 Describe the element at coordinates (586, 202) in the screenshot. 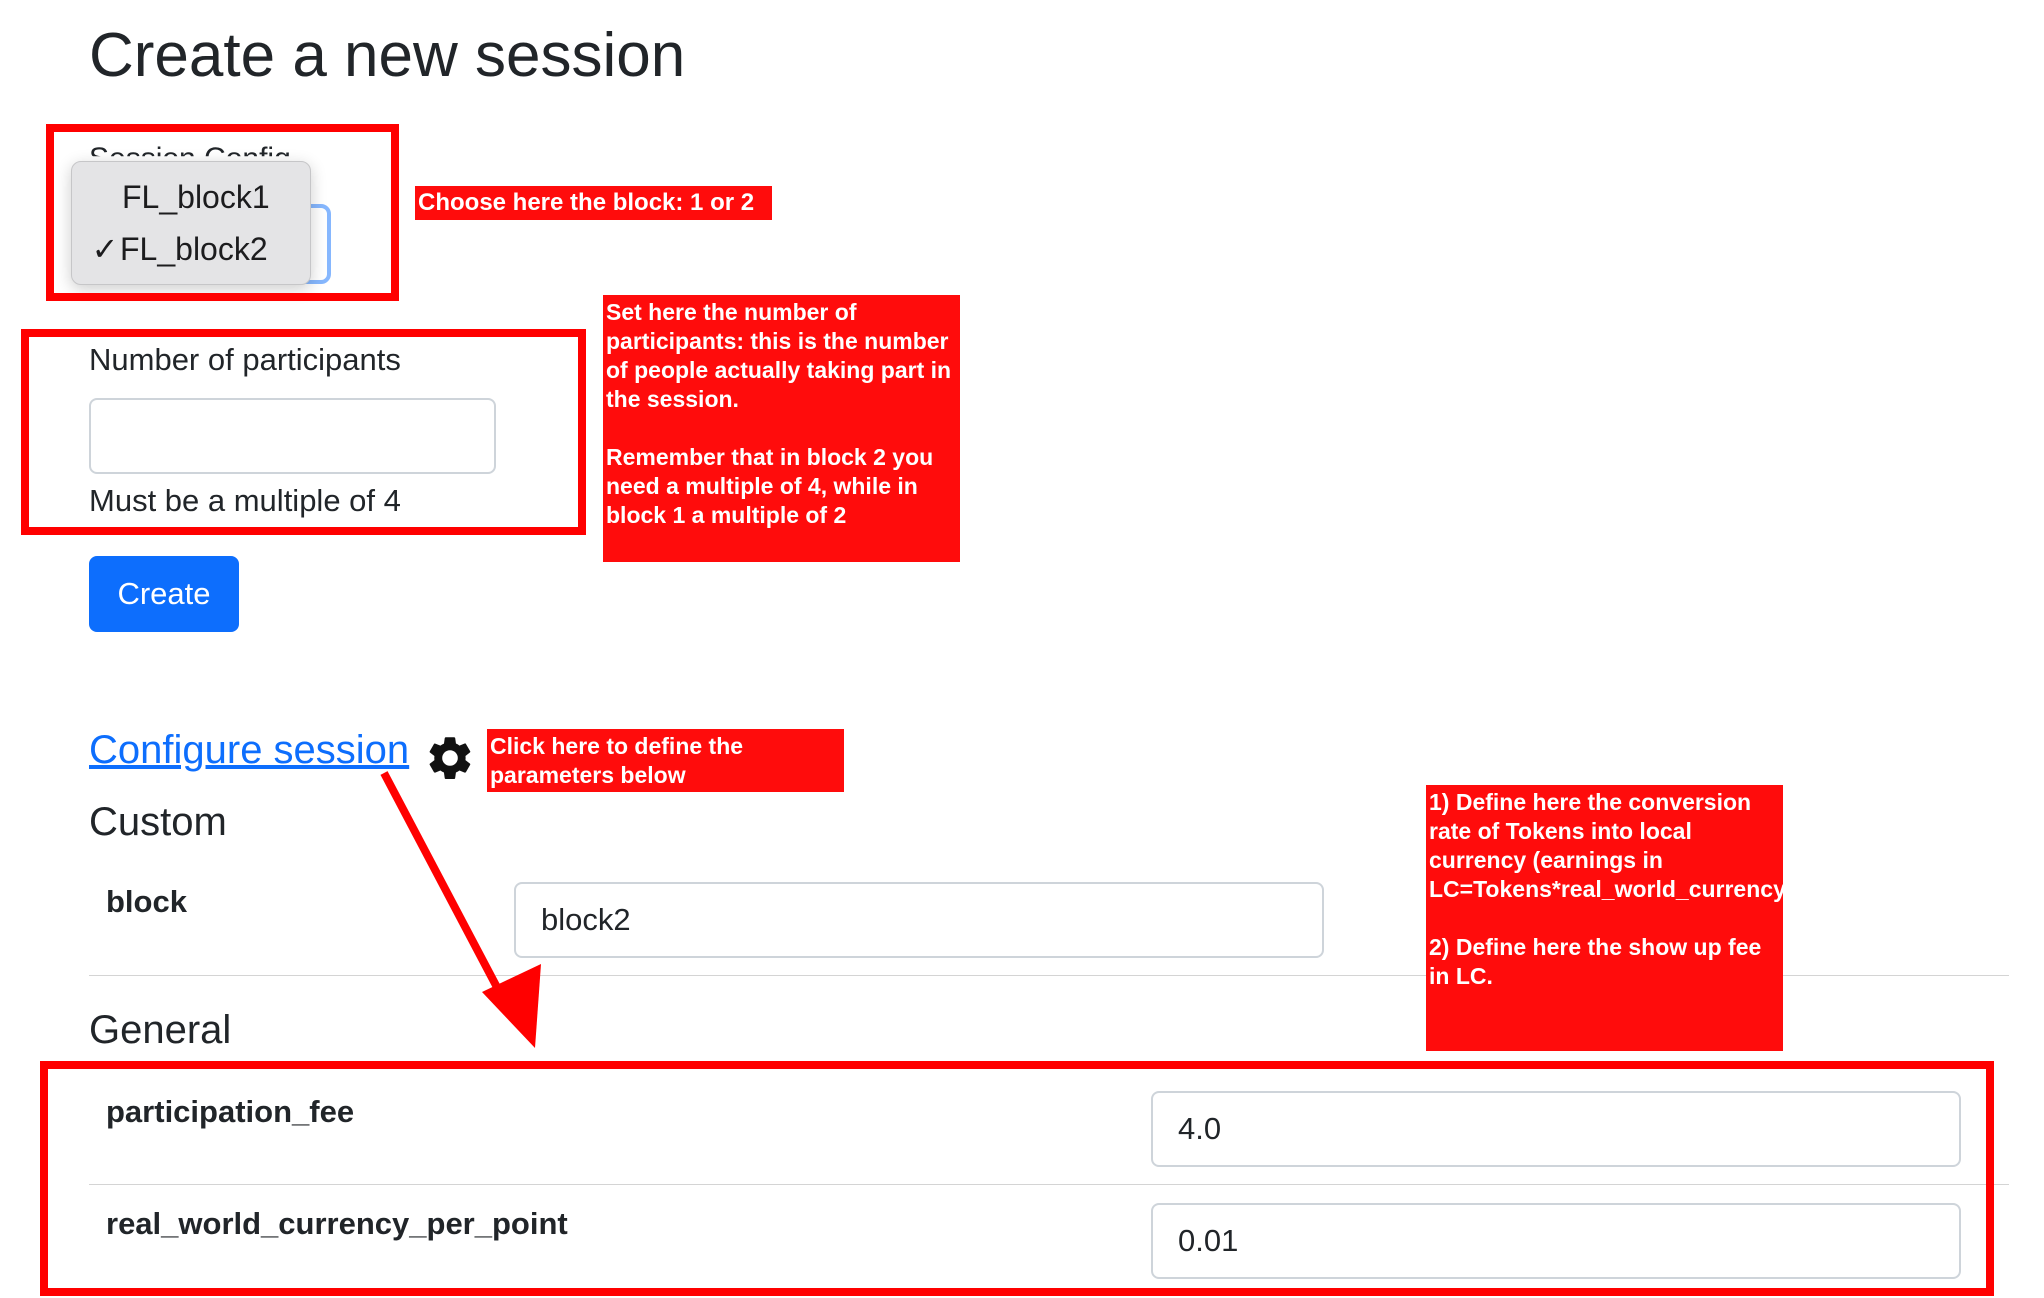

I see `annotation-text: Choose here the block: 1 or 2` at that location.